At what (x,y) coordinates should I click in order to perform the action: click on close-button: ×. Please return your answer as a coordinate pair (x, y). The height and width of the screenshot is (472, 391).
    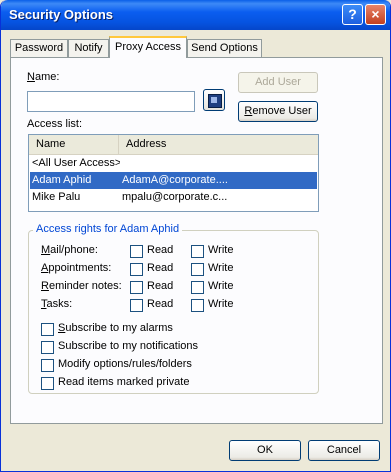
    Looking at the image, I should click on (375, 14).